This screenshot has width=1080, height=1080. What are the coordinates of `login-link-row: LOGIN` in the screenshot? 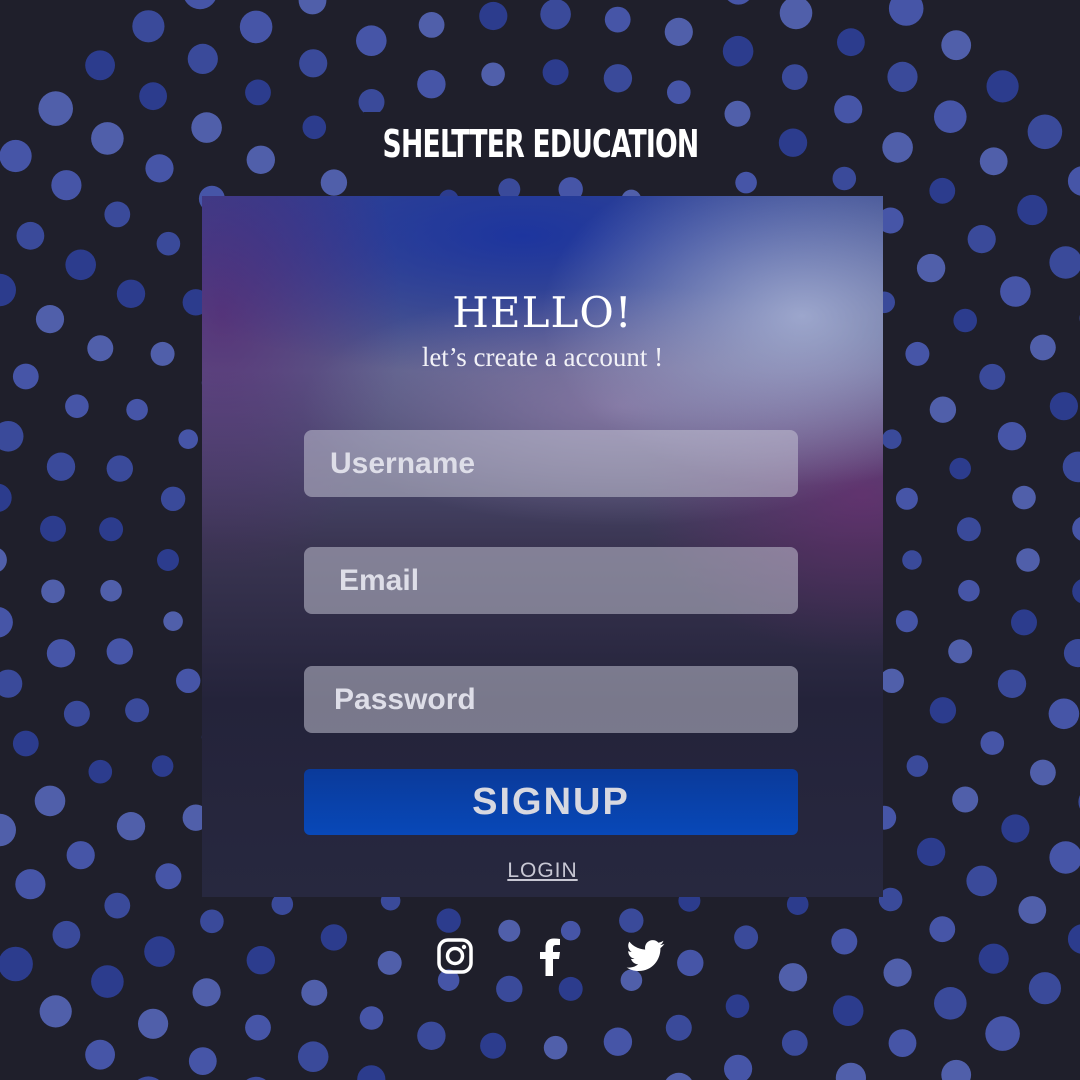 It's located at (542, 871).